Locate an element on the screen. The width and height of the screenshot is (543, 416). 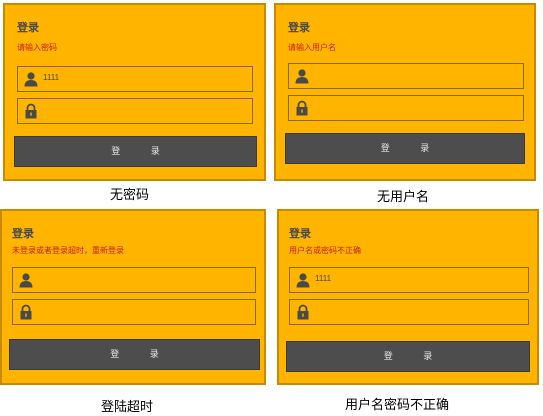
error-message: 用户名或密码不正确 is located at coordinates (325, 250).